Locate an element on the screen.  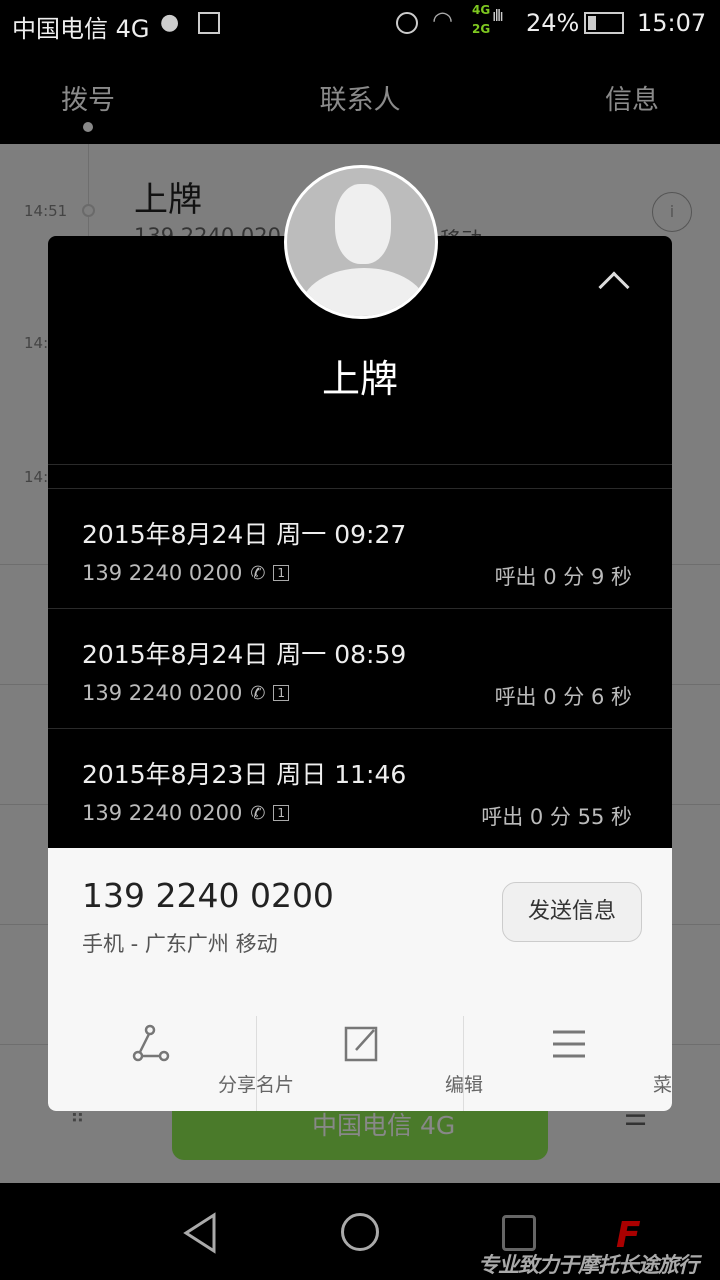
clock: 15:07 is located at coordinates (672, 23).